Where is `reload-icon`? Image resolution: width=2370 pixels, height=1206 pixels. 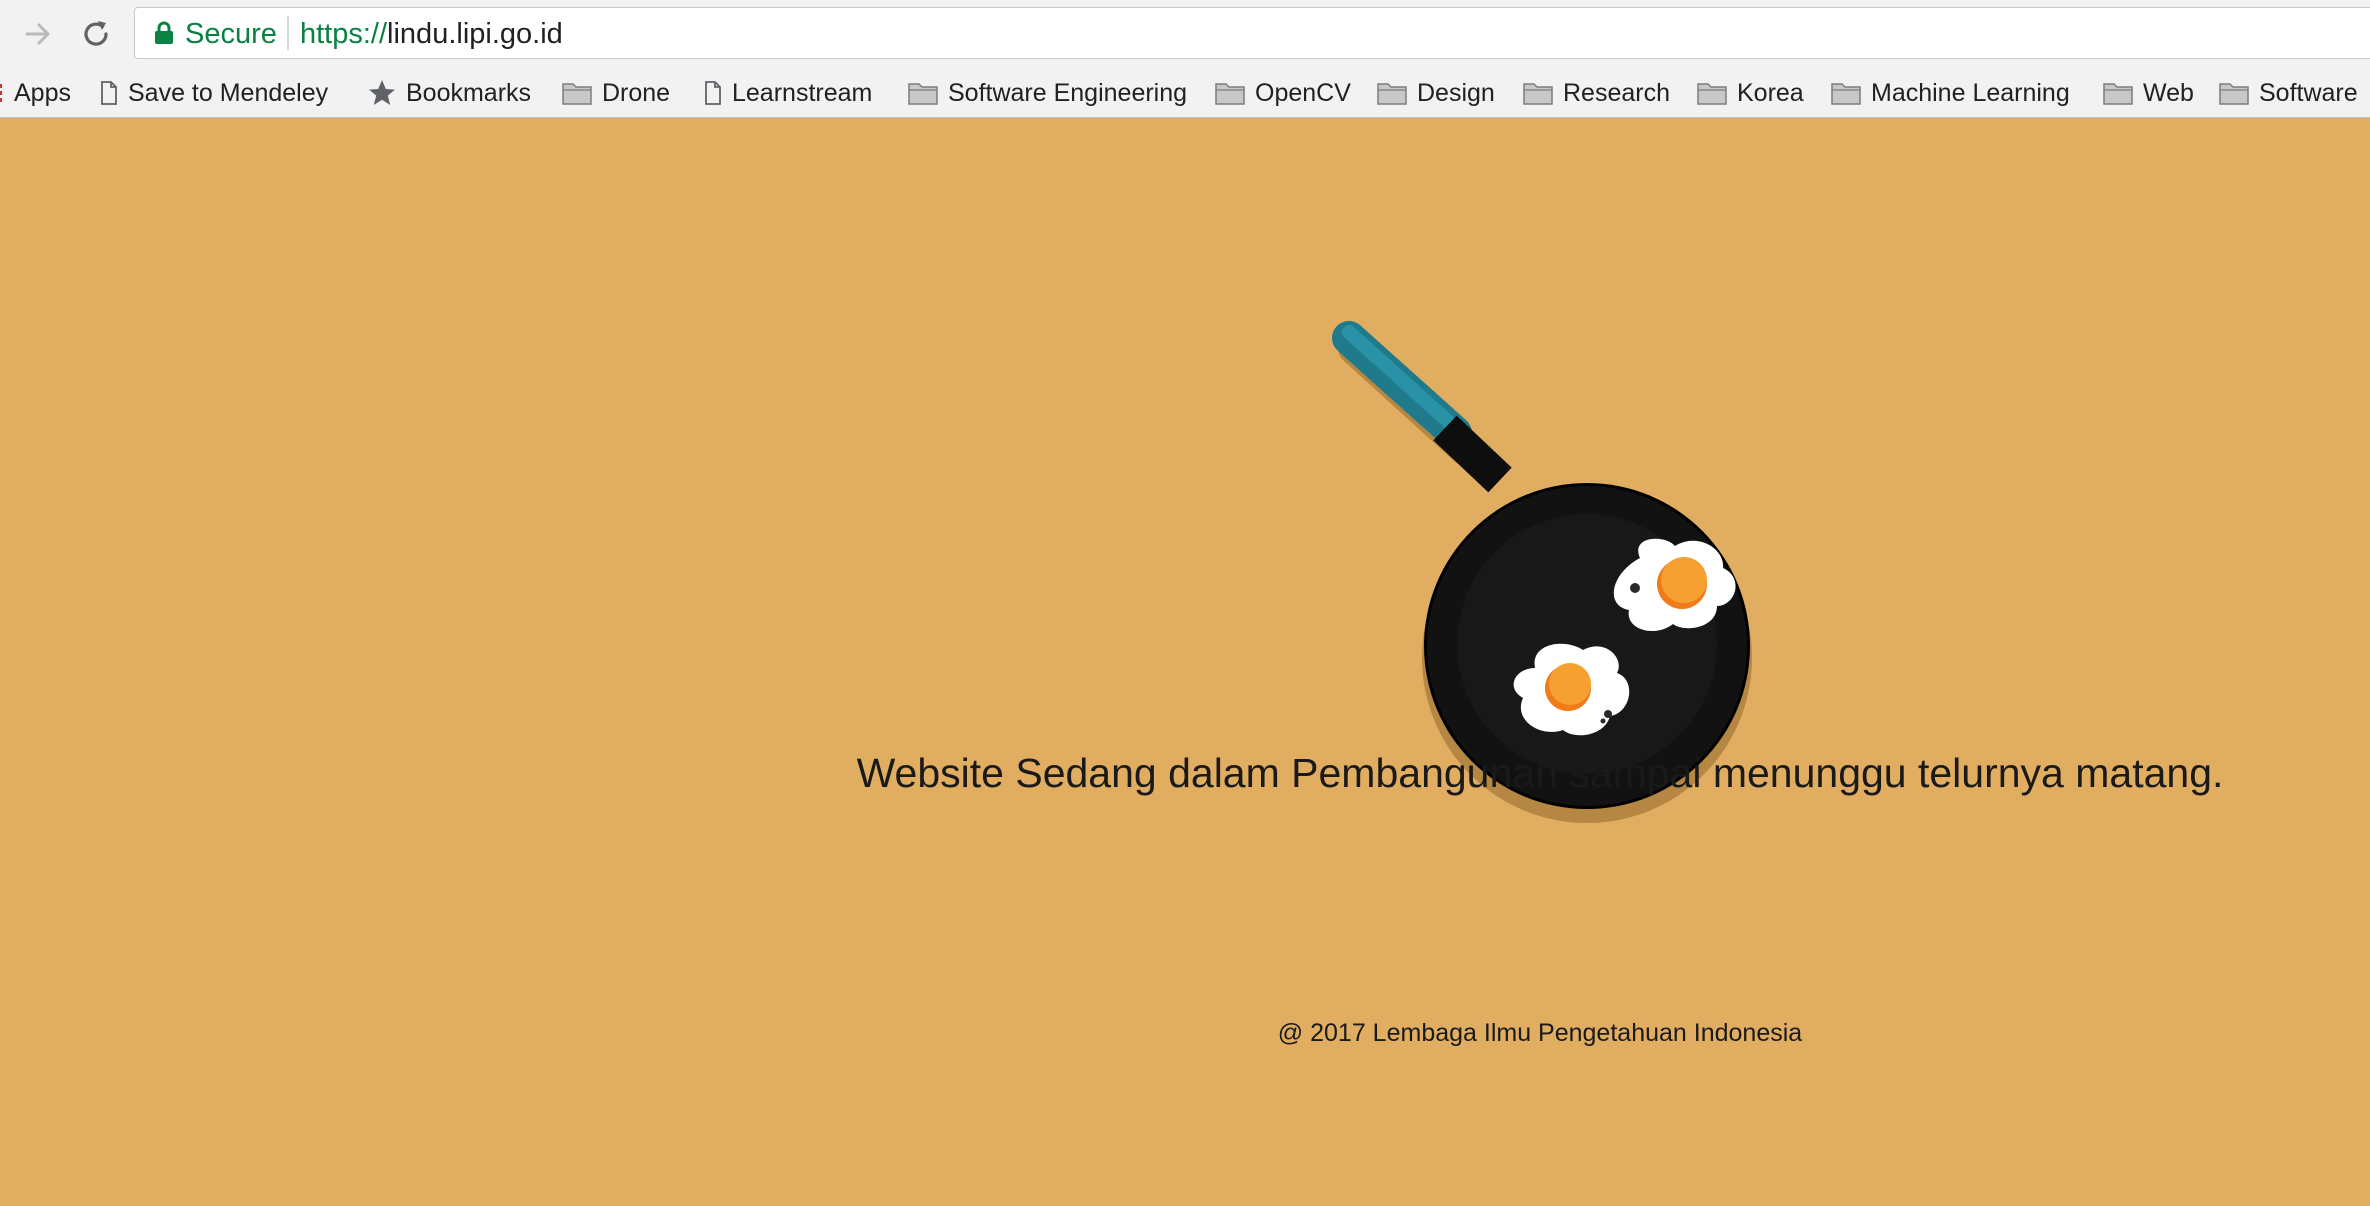 reload-icon is located at coordinates (96, 33).